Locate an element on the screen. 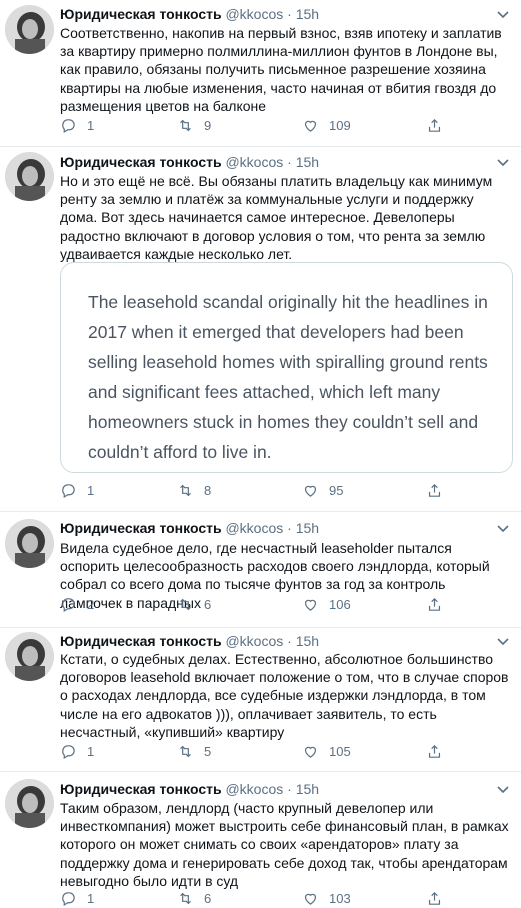 The height and width of the screenshot is (908, 521). retweet-button: 8 is located at coordinates (194, 490).